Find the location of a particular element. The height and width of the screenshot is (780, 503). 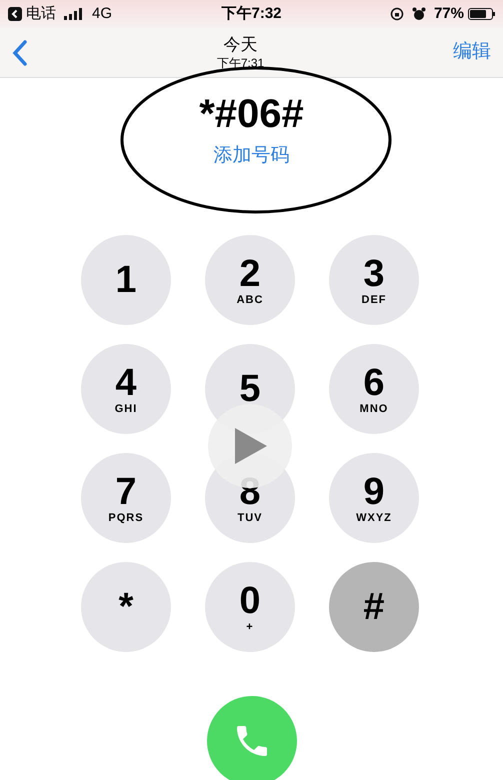

back-chevron-icon is located at coordinates (20, 53).